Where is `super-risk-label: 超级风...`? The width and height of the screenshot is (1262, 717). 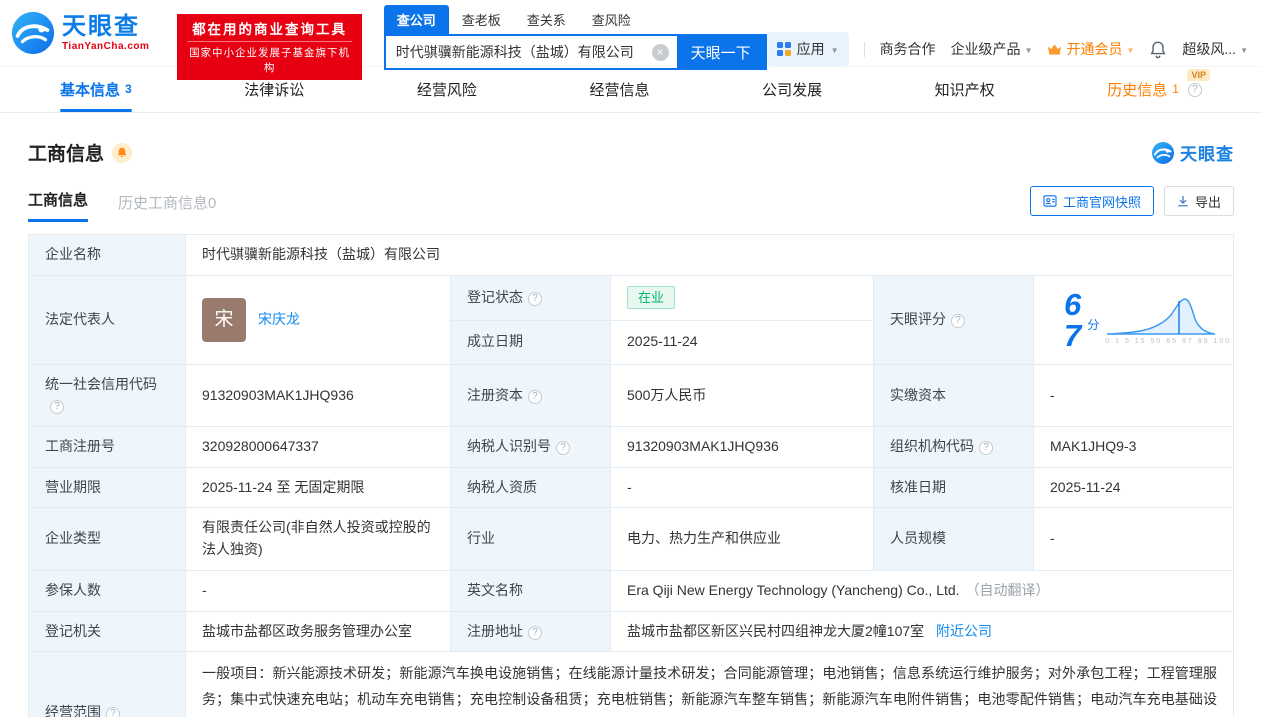
super-risk-label: 超级风... is located at coordinates (1209, 49).